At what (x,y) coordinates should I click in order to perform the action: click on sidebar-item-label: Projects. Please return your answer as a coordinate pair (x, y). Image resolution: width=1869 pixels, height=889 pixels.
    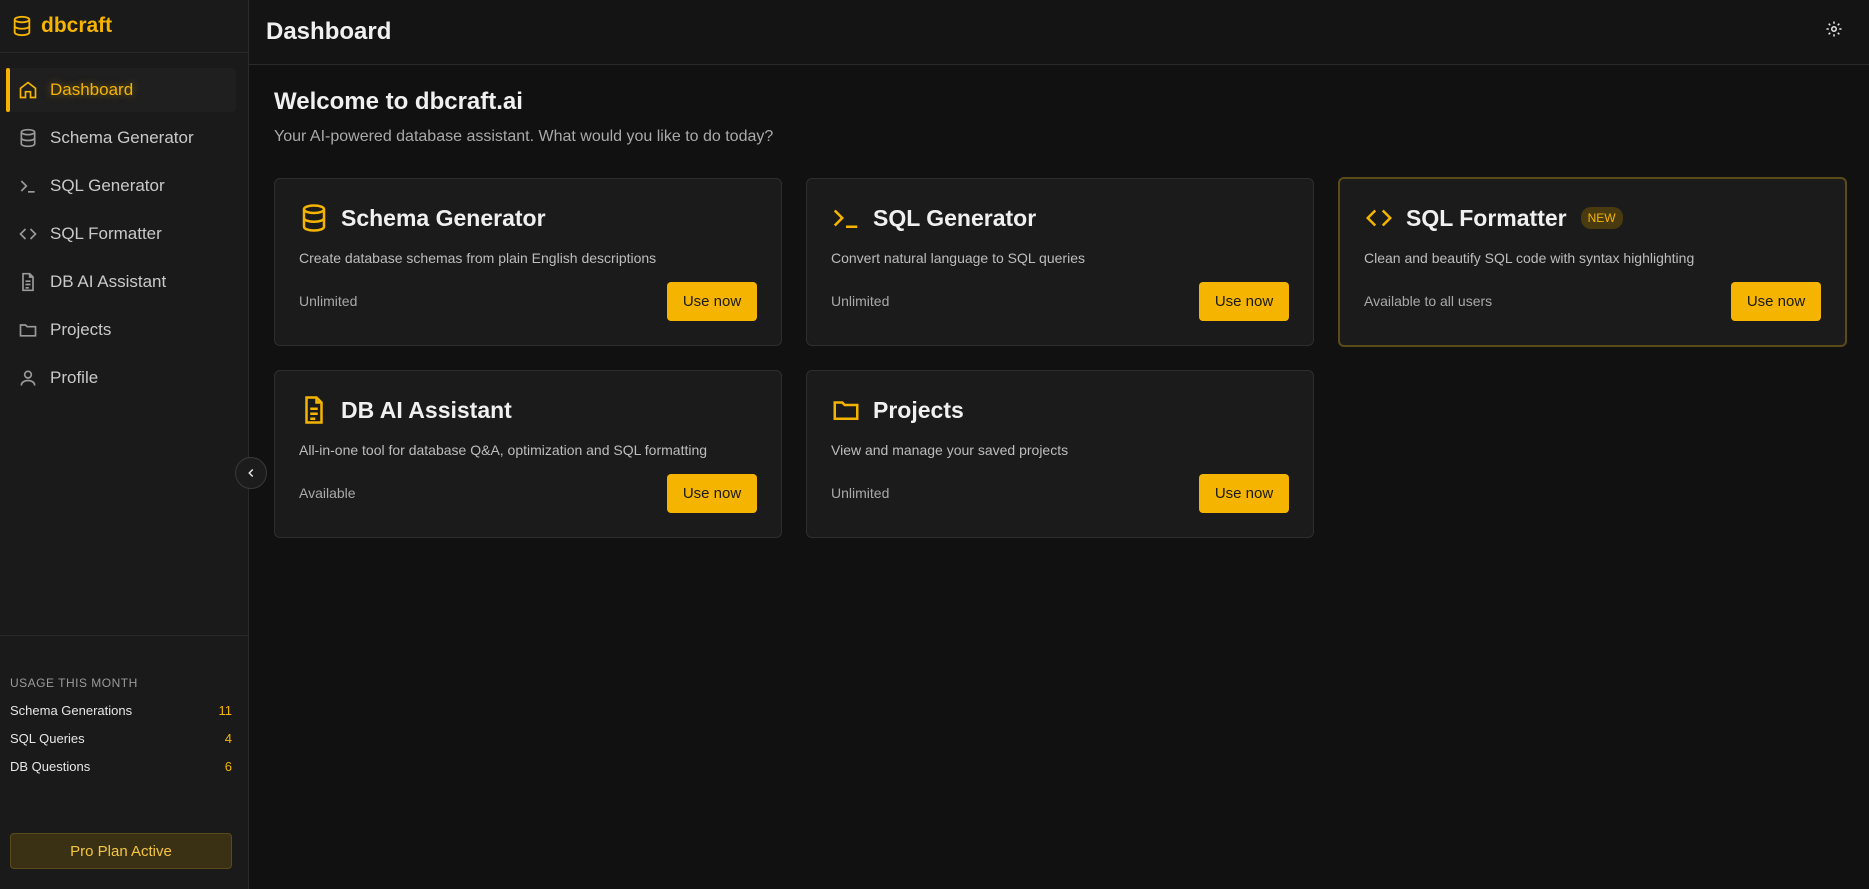
    Looking at the image, I should click on (81, 329).